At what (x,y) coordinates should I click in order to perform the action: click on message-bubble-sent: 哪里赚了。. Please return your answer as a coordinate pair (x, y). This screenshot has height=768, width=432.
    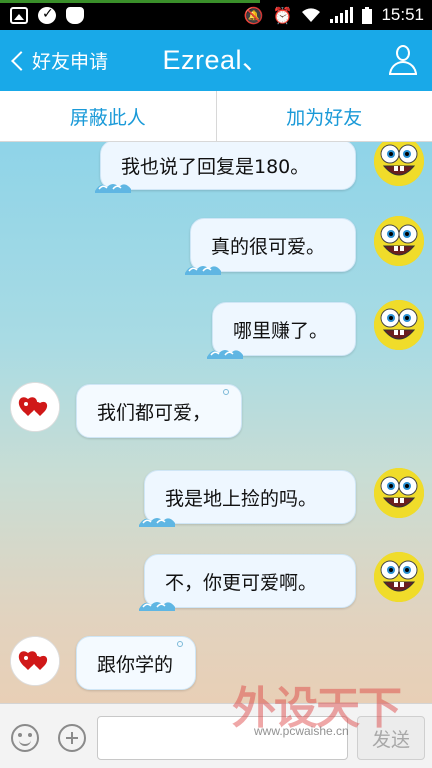
    Looking at the image, I should click on (281, 330).